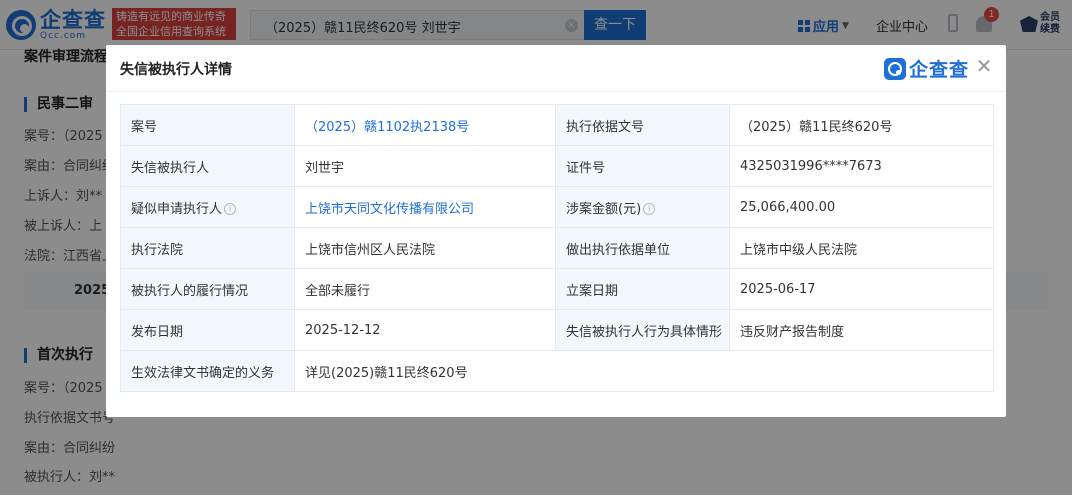 This screenshot has width=1072, height=495. I want to click on value-basis-issuer: 上饶市中级人民法院, so click(861, 248).